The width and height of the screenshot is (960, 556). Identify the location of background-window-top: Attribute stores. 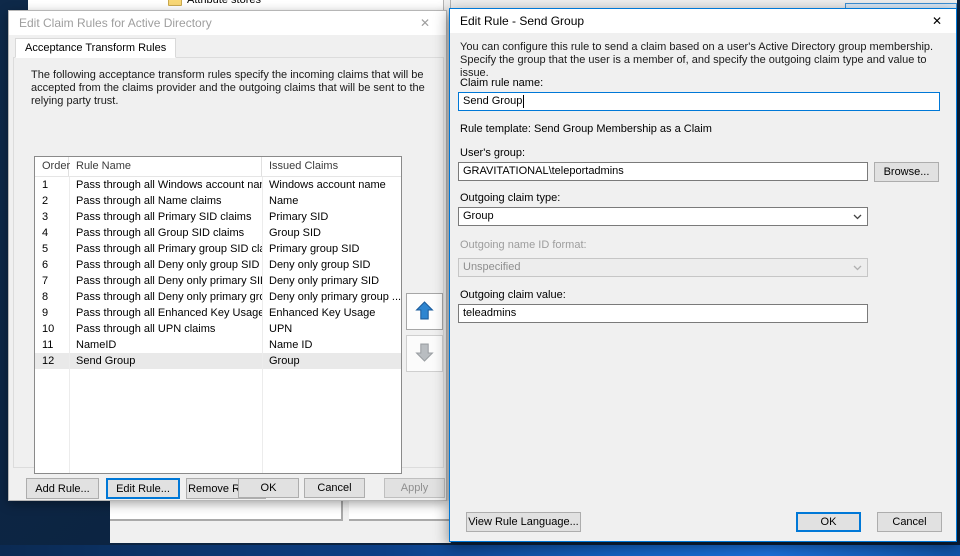
(235, 5).